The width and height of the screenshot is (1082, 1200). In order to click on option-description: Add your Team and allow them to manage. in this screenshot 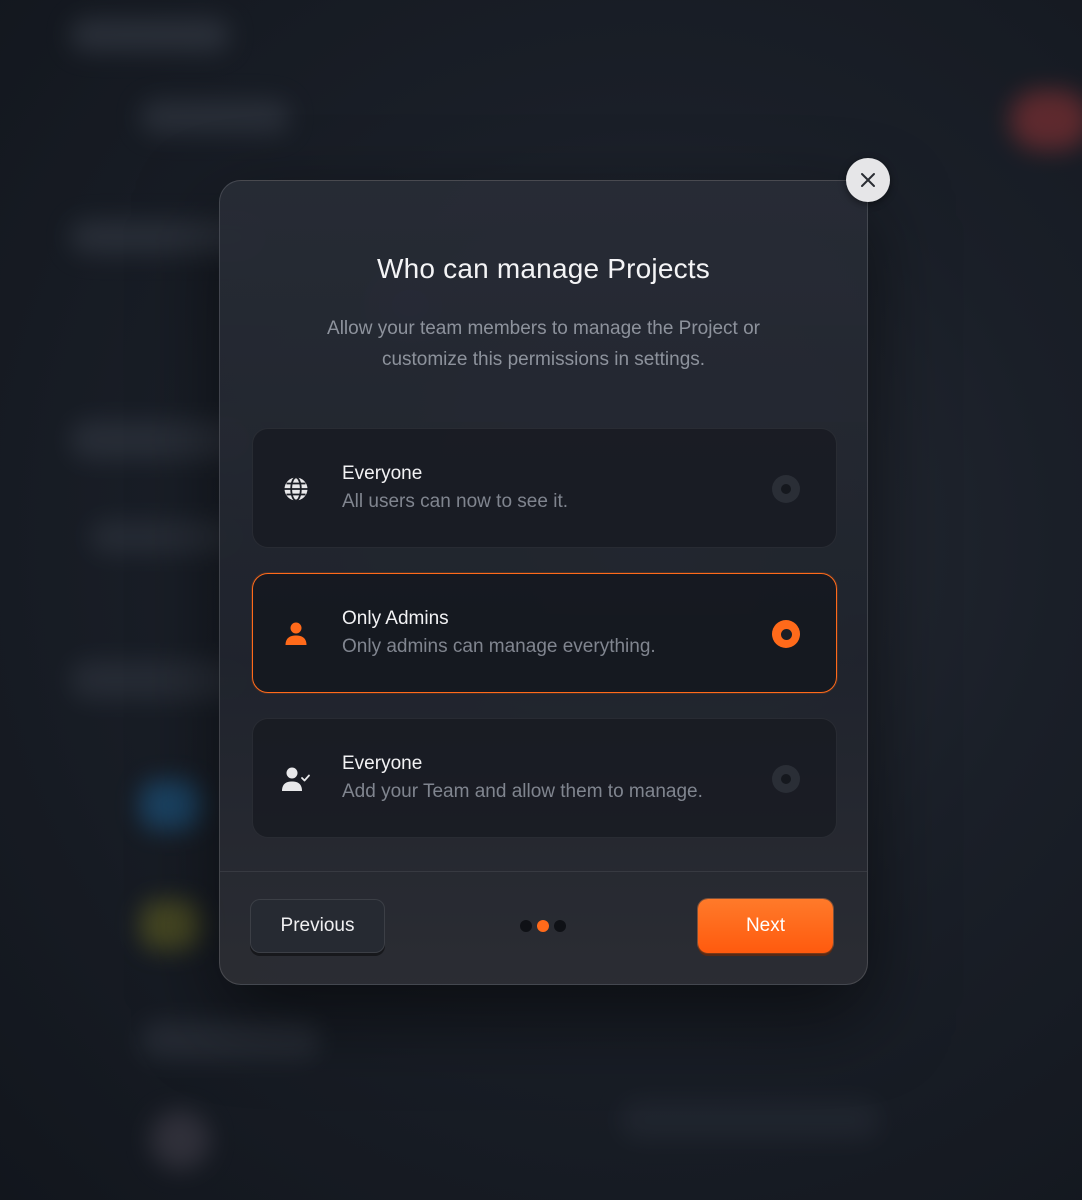, I will do `click(522, 791)`.